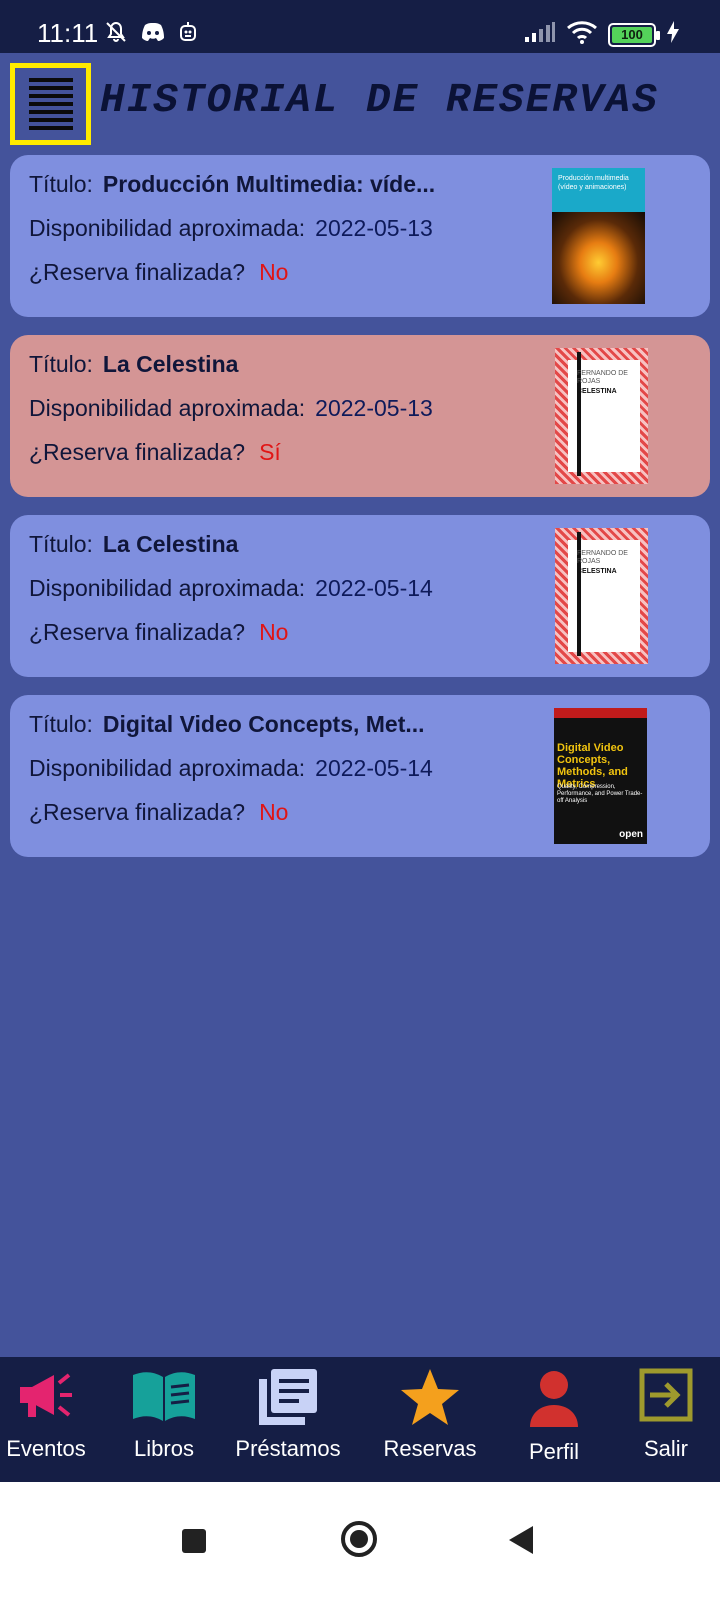  Describe the element at coordinates (188, 34) in the screenshot. I see `notification-icon` at that location.